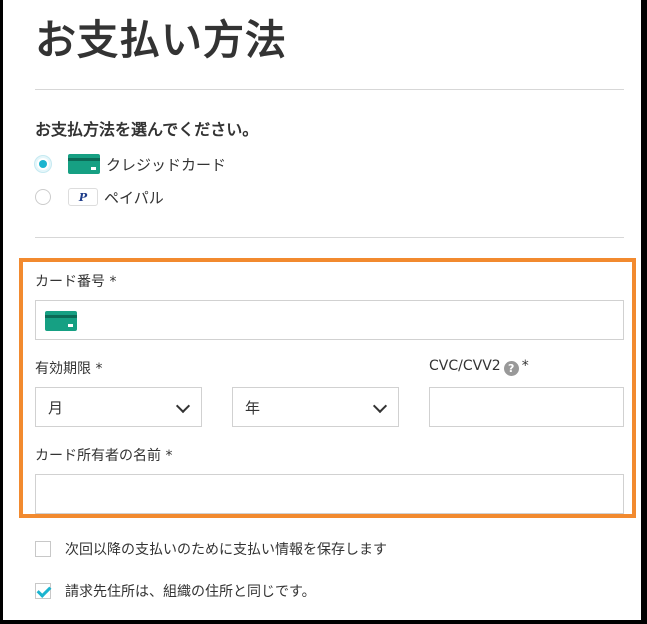 The height and width of the screenshot is (624, 647). I want to click on save-info-checkbox, so click(43, 549).